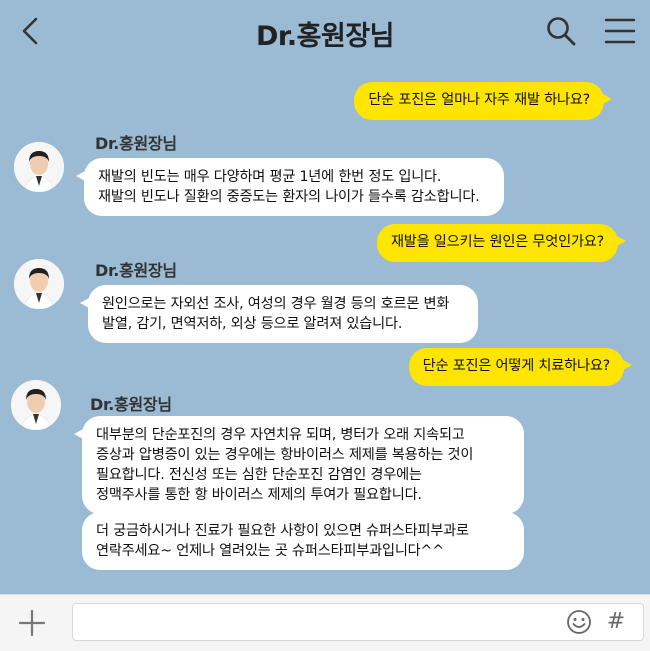 This screenshot has height=651, width=650. I want to click on chat-header: Dr.홍원장님, so click(325, 31).